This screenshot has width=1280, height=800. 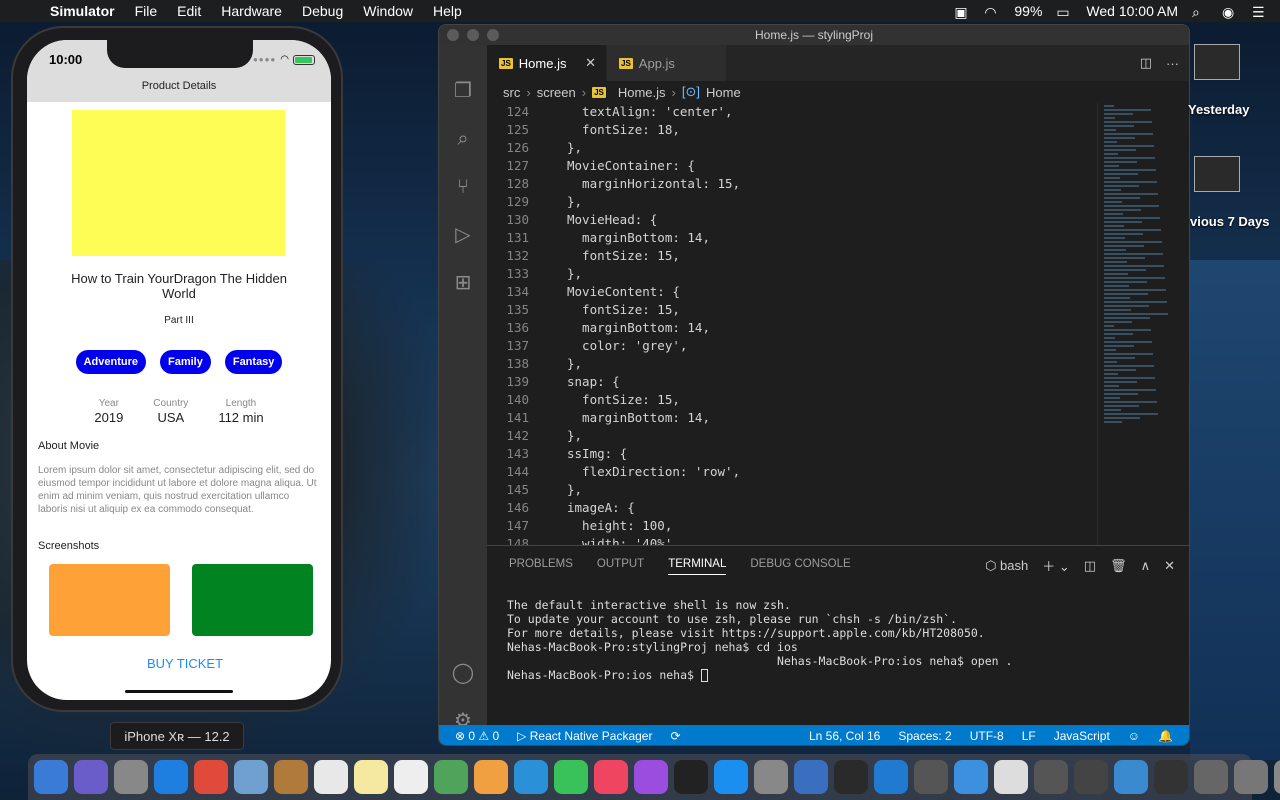 What do you see at coordinates (189, 11) in the screenshot?
I see `menu-edit: Edit` at bounding box center [189, 11].